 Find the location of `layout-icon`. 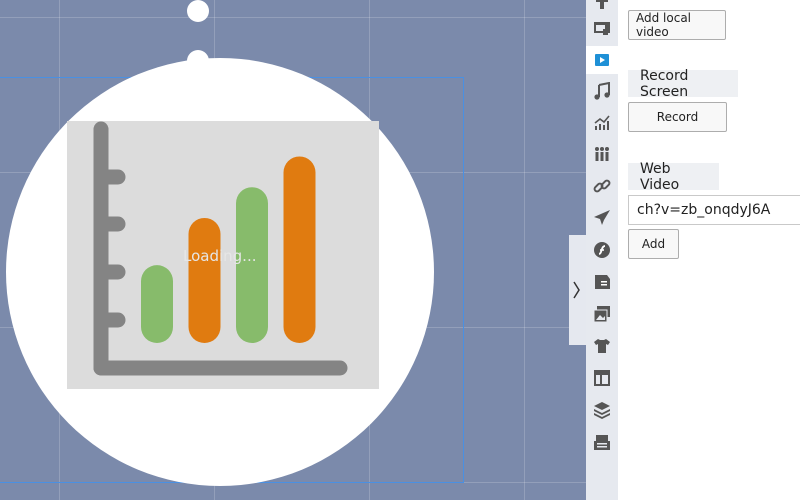

layout-icon is located at coordinates (602, 378).